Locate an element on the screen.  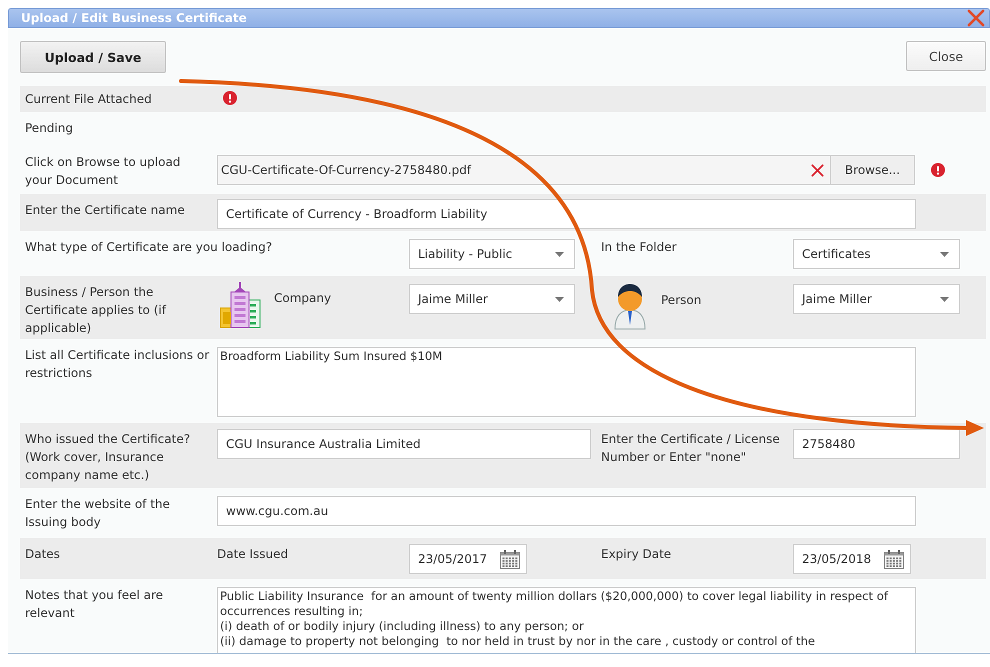
text-field: CGU Insurance Australia Limited is located at coordinates (404, 444).